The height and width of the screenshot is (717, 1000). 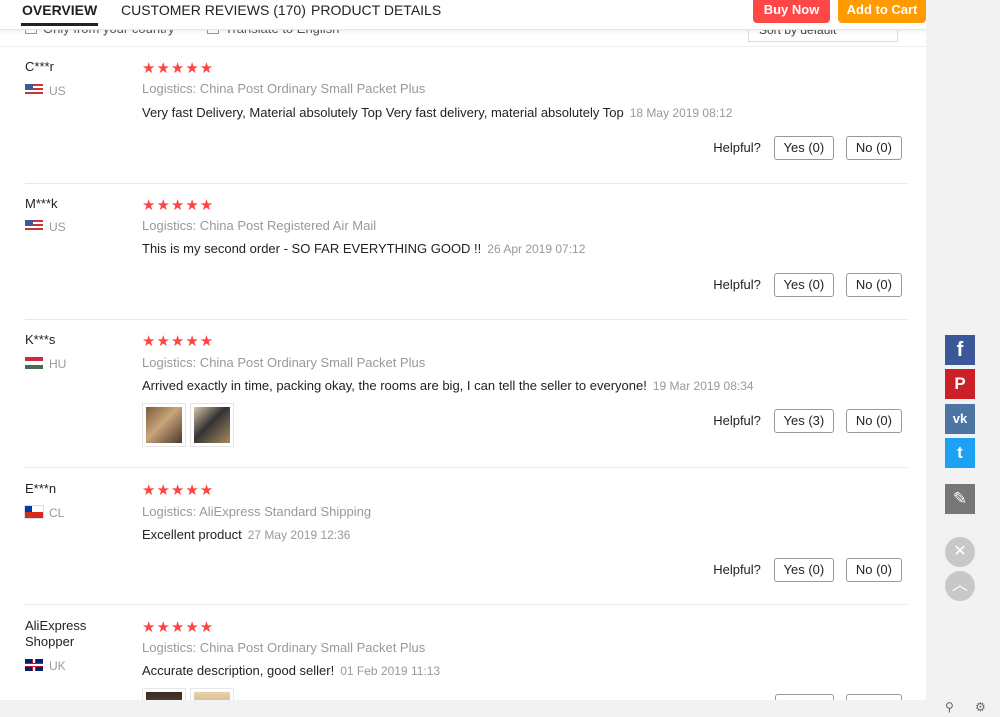 What do you see at coordinates (960, 384) in the screenshot?
I see `pinterest-share-icon: P` at bounding box center [960, 384].